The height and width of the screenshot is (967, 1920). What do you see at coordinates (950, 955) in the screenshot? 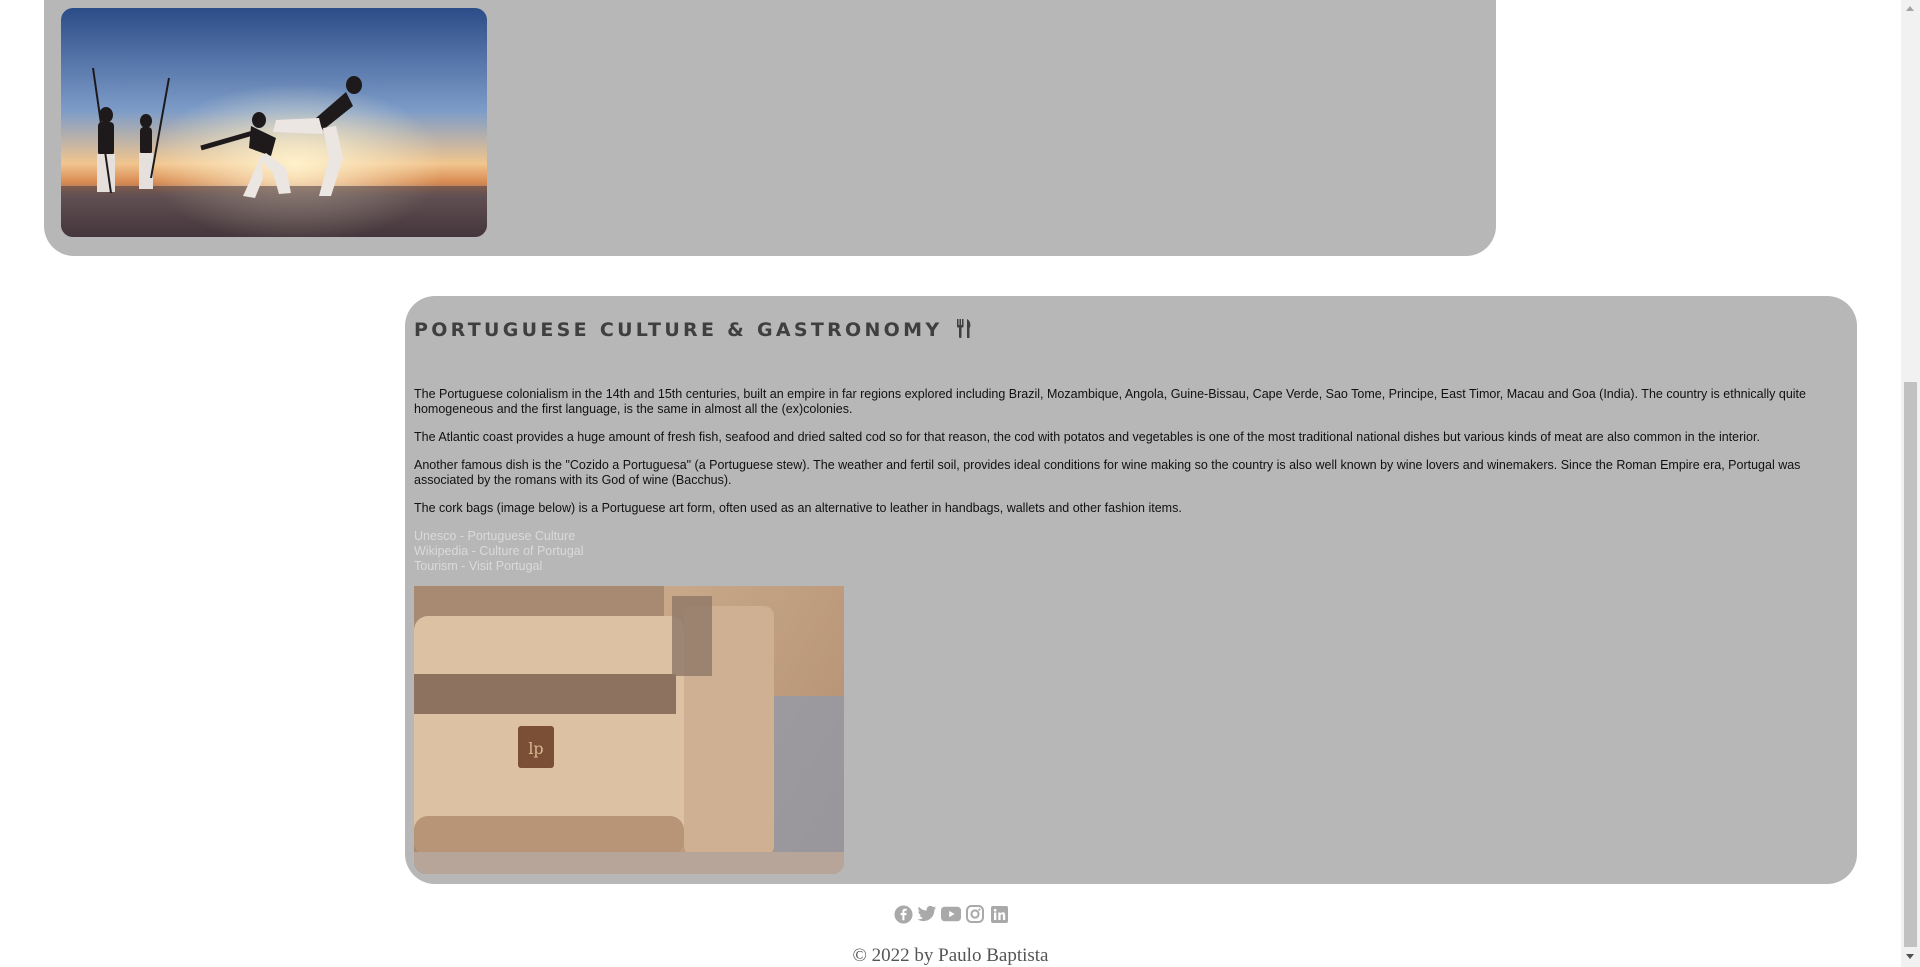
I see `copyright: © 2022 by Paulo Baptista` at bounding box center [950, 955].